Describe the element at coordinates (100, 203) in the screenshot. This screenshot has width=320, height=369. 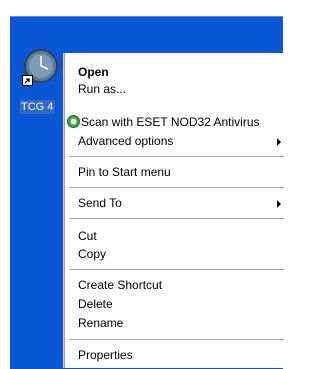
I see `menu-item-label: Send To` at that location.